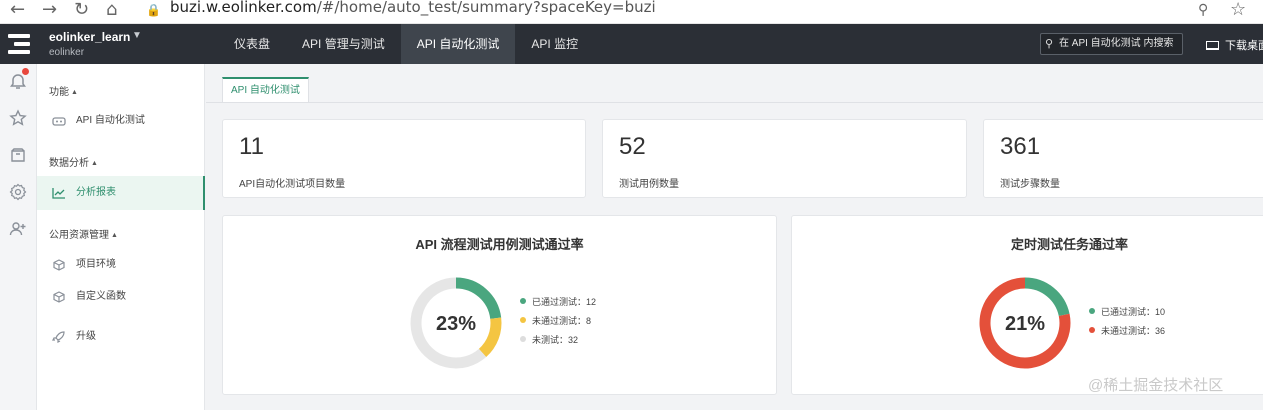 Image resolution: width=1263 pixels, height=410 pixels. Describe the element at coordinates (86, 336) in the screenshot. I see `sidebar-item-label: 升级` at that location.